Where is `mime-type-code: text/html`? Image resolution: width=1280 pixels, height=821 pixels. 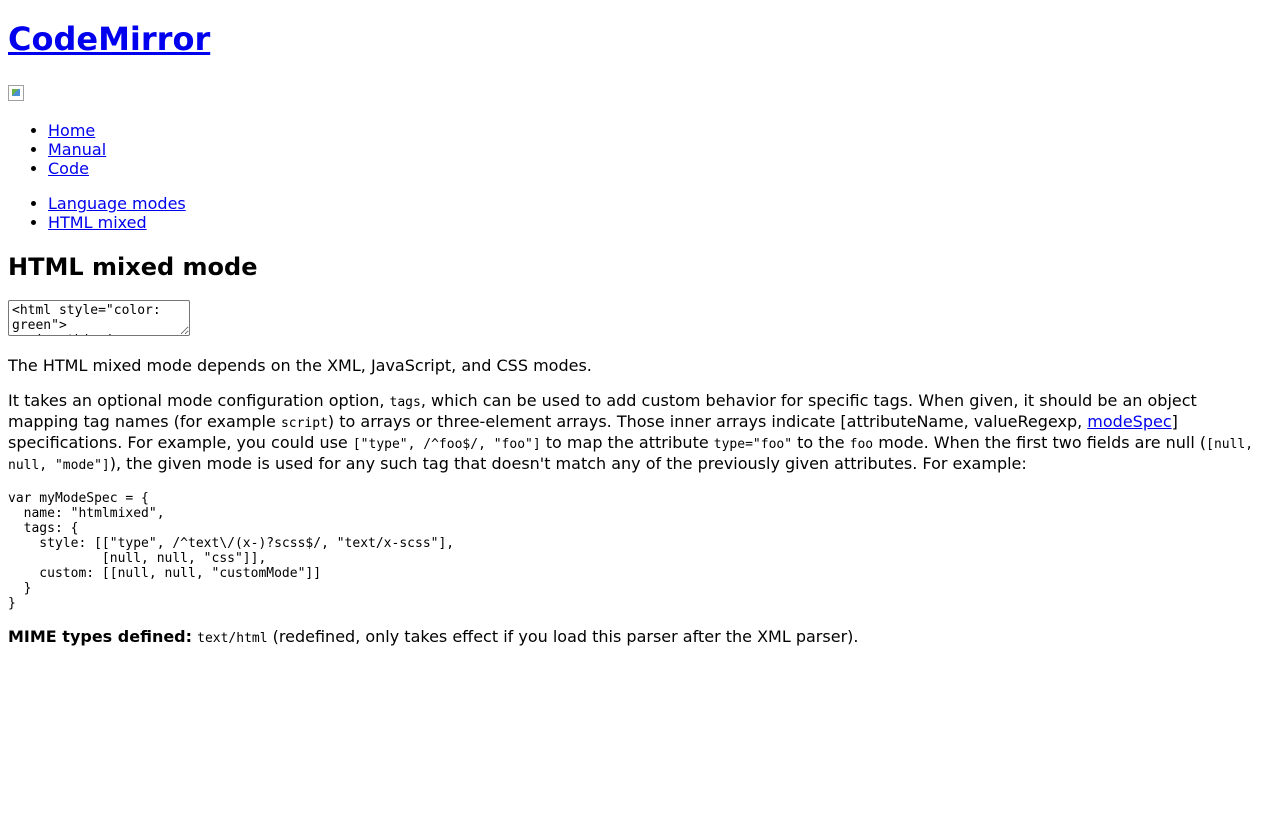 mime-type-code: text/html is located at coordinates (232, 638).